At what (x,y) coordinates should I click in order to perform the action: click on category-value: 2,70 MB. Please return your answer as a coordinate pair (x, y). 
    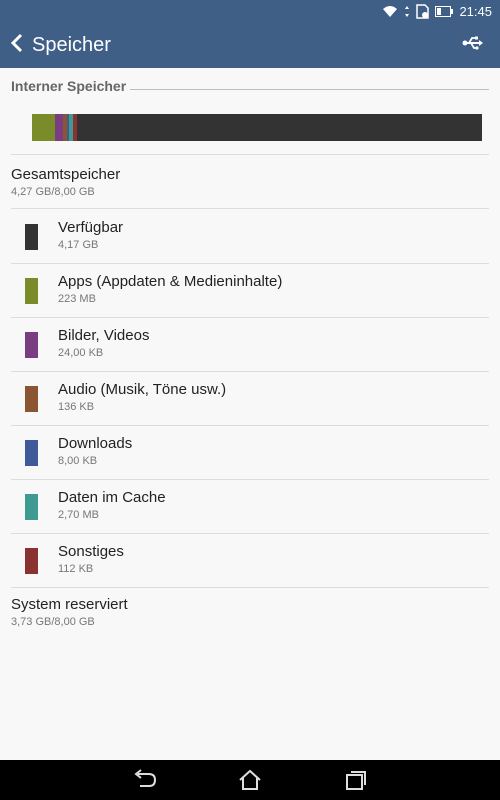
    Looking at the image, I should click on (78, 515).